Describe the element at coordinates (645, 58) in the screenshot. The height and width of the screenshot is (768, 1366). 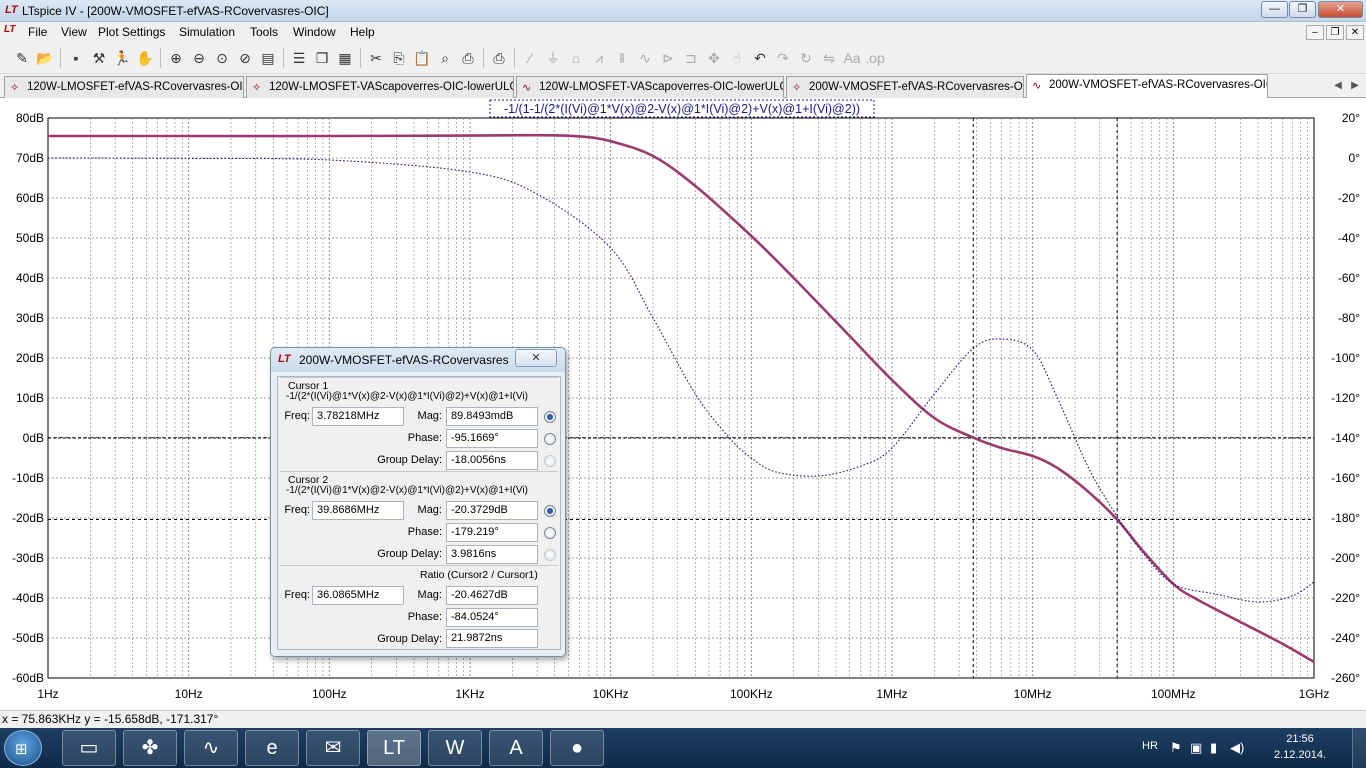
I see `inductor-icon: ∿` at that location.